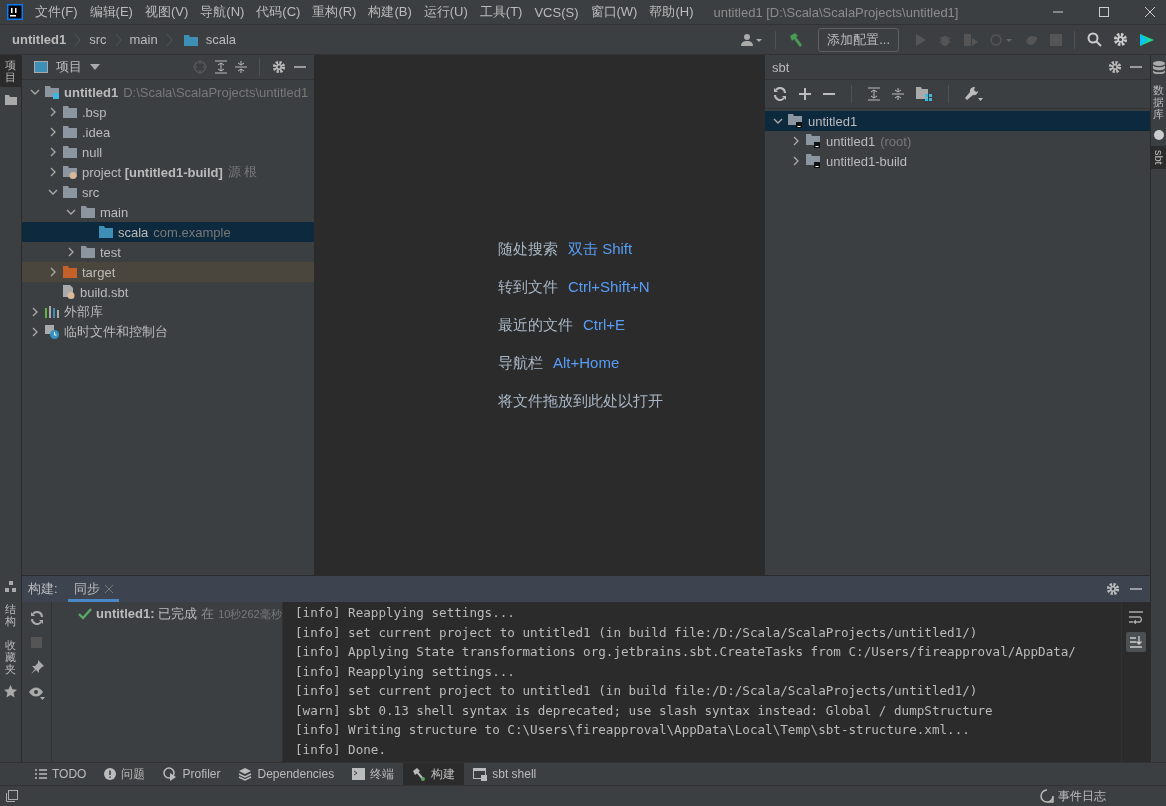 This screenshot has height=806, width=1166. I want to click on tree-item: .bsp, so click(168, 112).